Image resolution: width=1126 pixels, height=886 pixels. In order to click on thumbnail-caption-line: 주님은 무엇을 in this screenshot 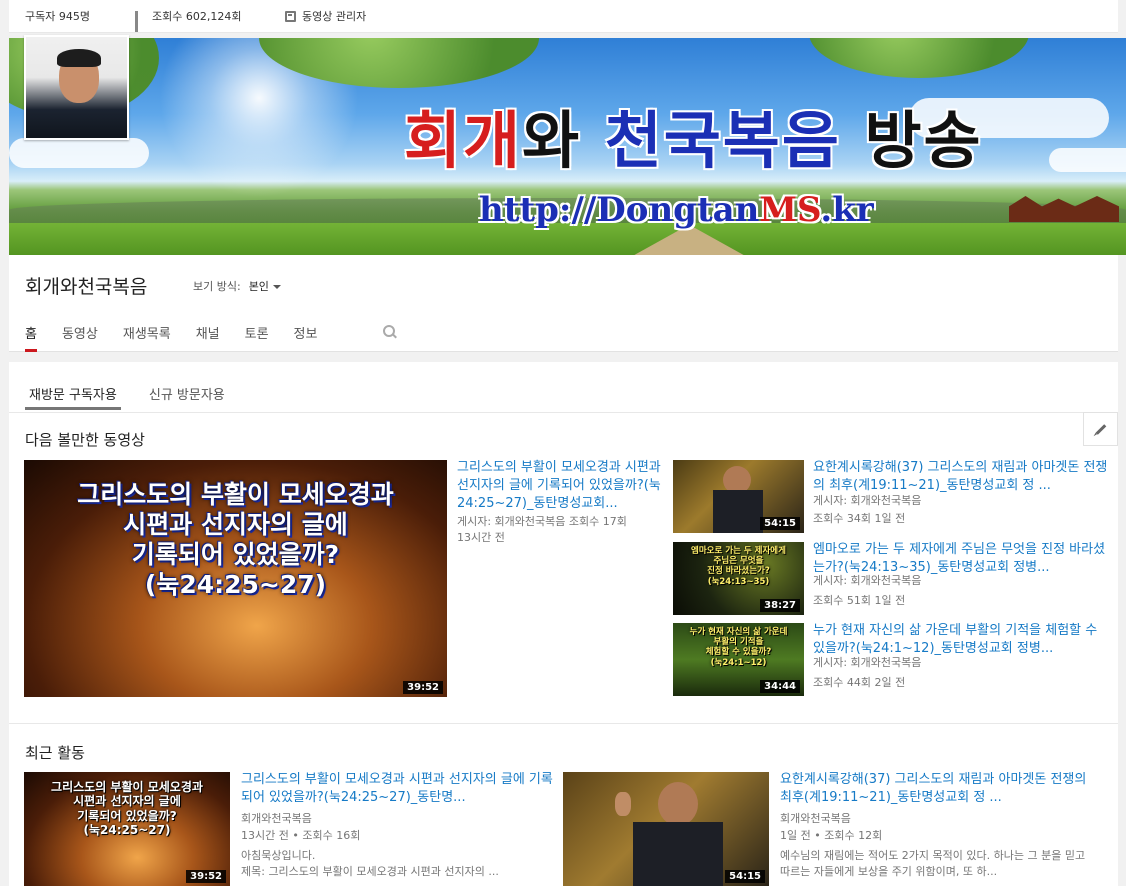, I will do `click(738, 561)`.